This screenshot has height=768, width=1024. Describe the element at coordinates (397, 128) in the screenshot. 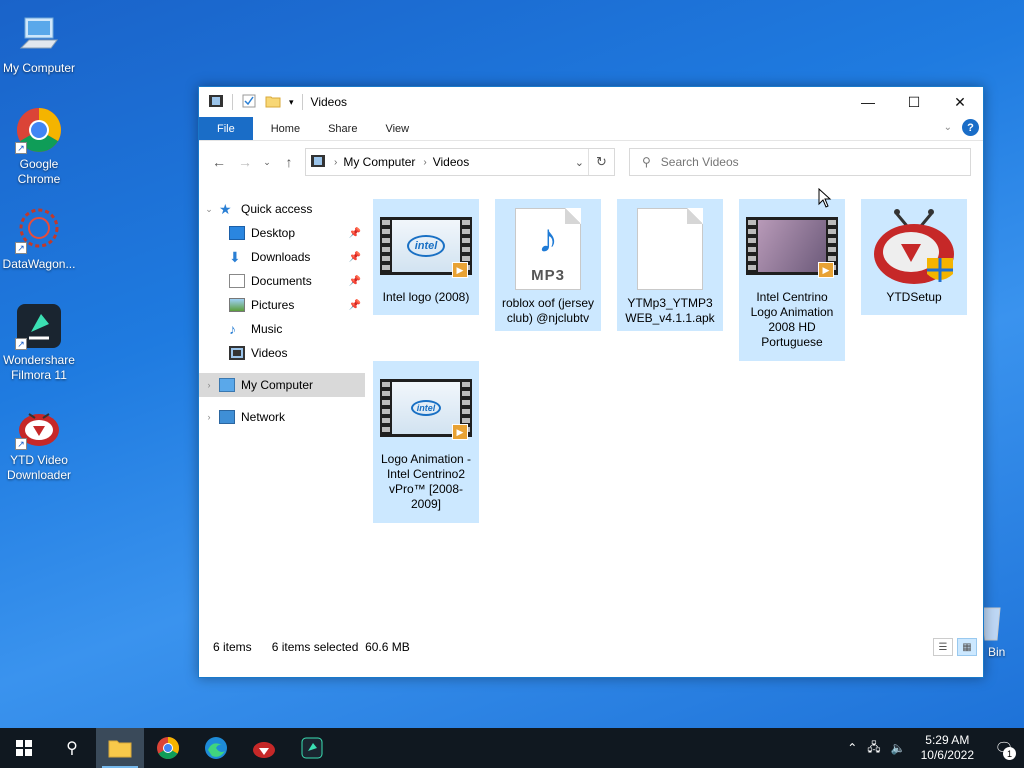

I see `tab-view: View` at that location.